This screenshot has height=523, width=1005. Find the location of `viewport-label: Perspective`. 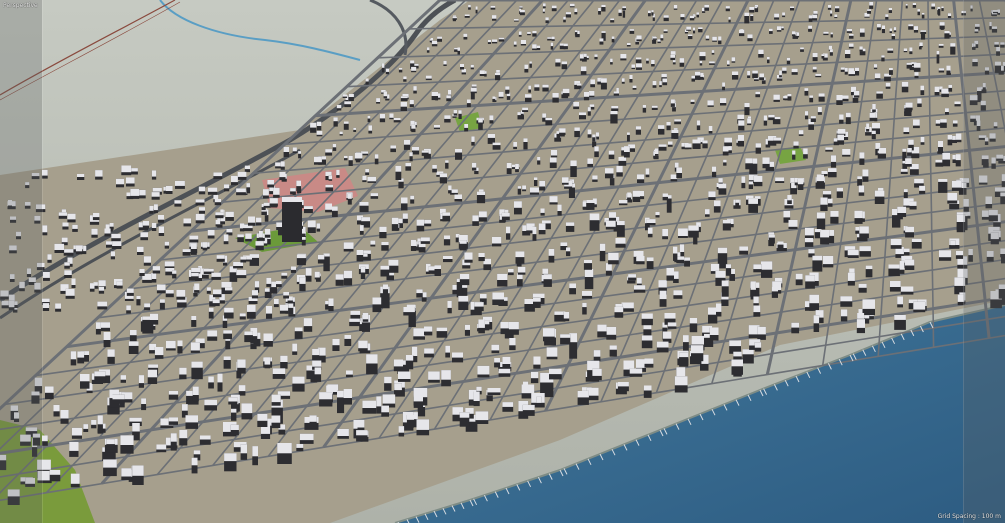

viewport-label: Perspective is located at coordinates (20, 5).